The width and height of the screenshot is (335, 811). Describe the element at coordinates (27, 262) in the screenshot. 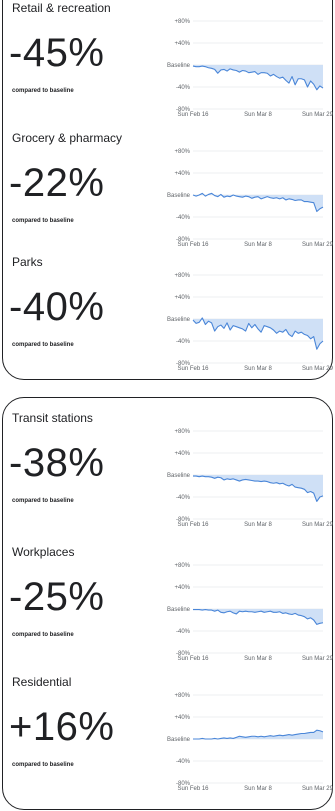

I see `category-title: Parks` at that location.